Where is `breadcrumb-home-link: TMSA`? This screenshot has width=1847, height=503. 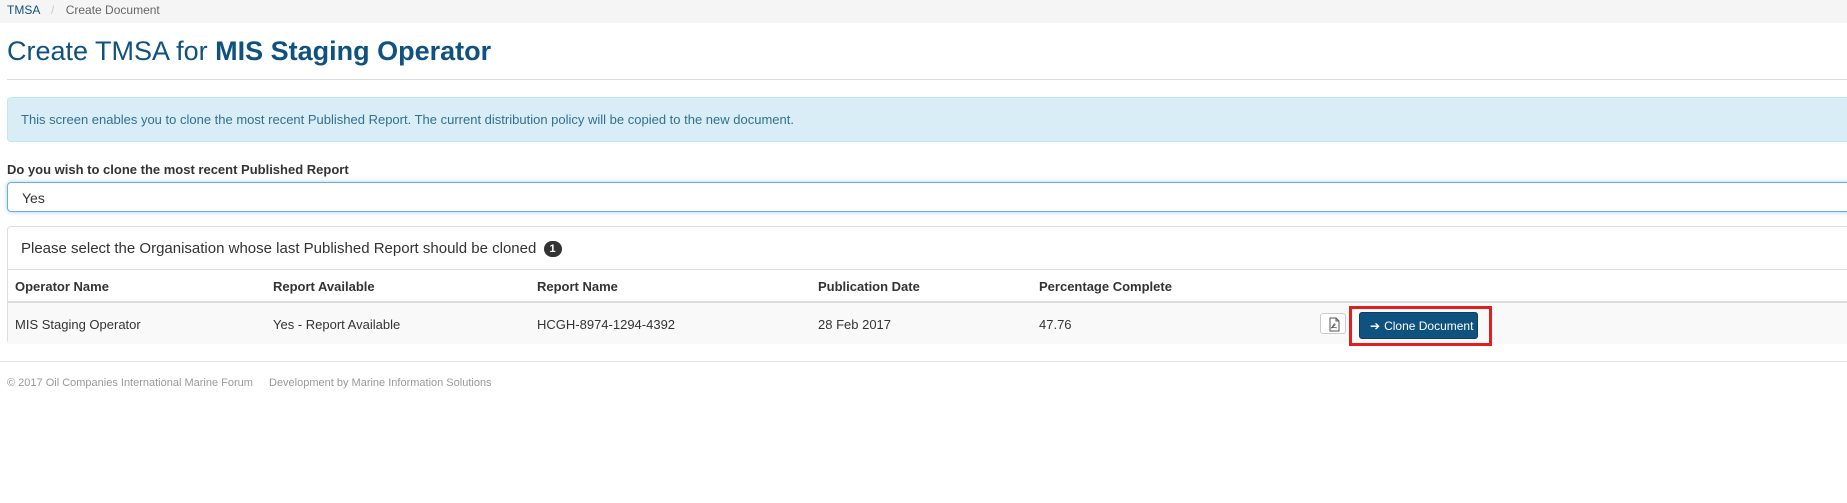
breadcrumb-home-link: TMSA is located at coordinates (23, 10).